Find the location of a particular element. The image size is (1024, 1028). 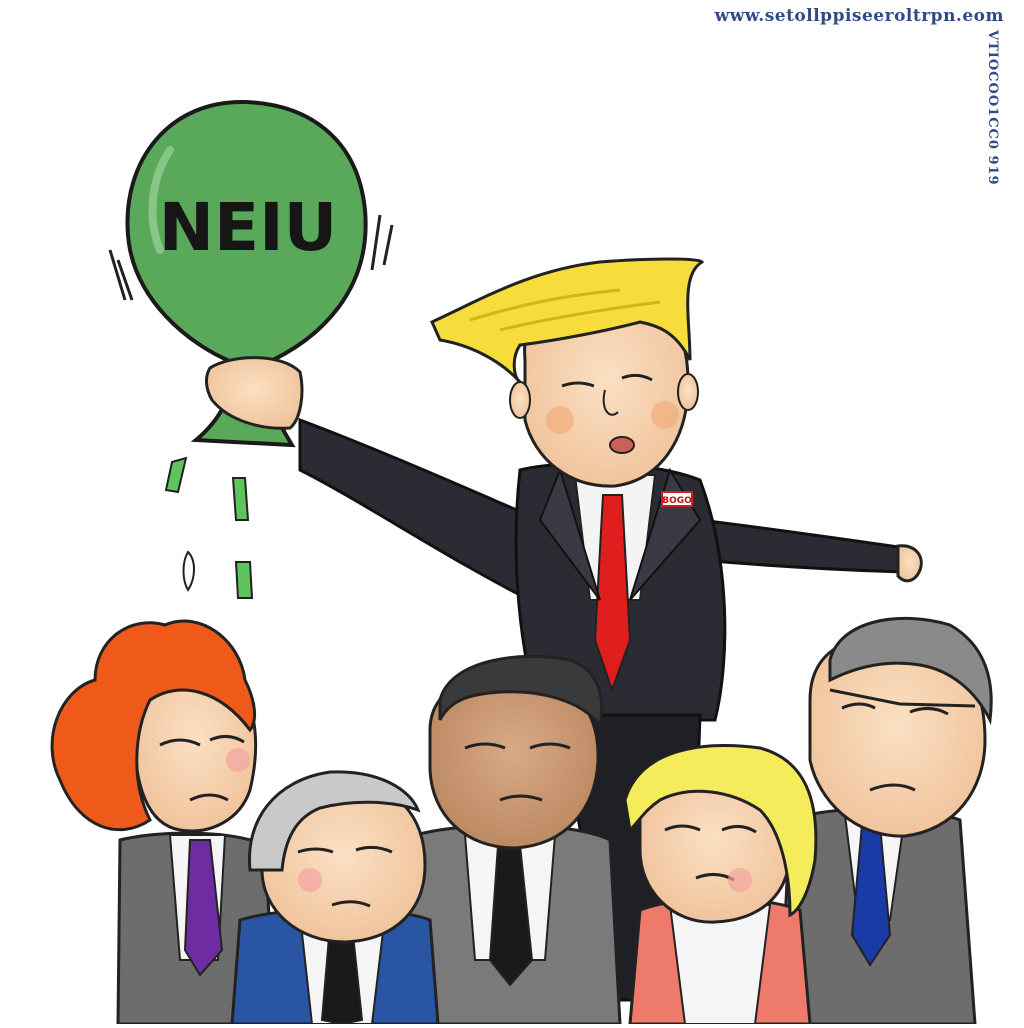

lapel-pin-text: BOGO is located at coordinates (677, 501).